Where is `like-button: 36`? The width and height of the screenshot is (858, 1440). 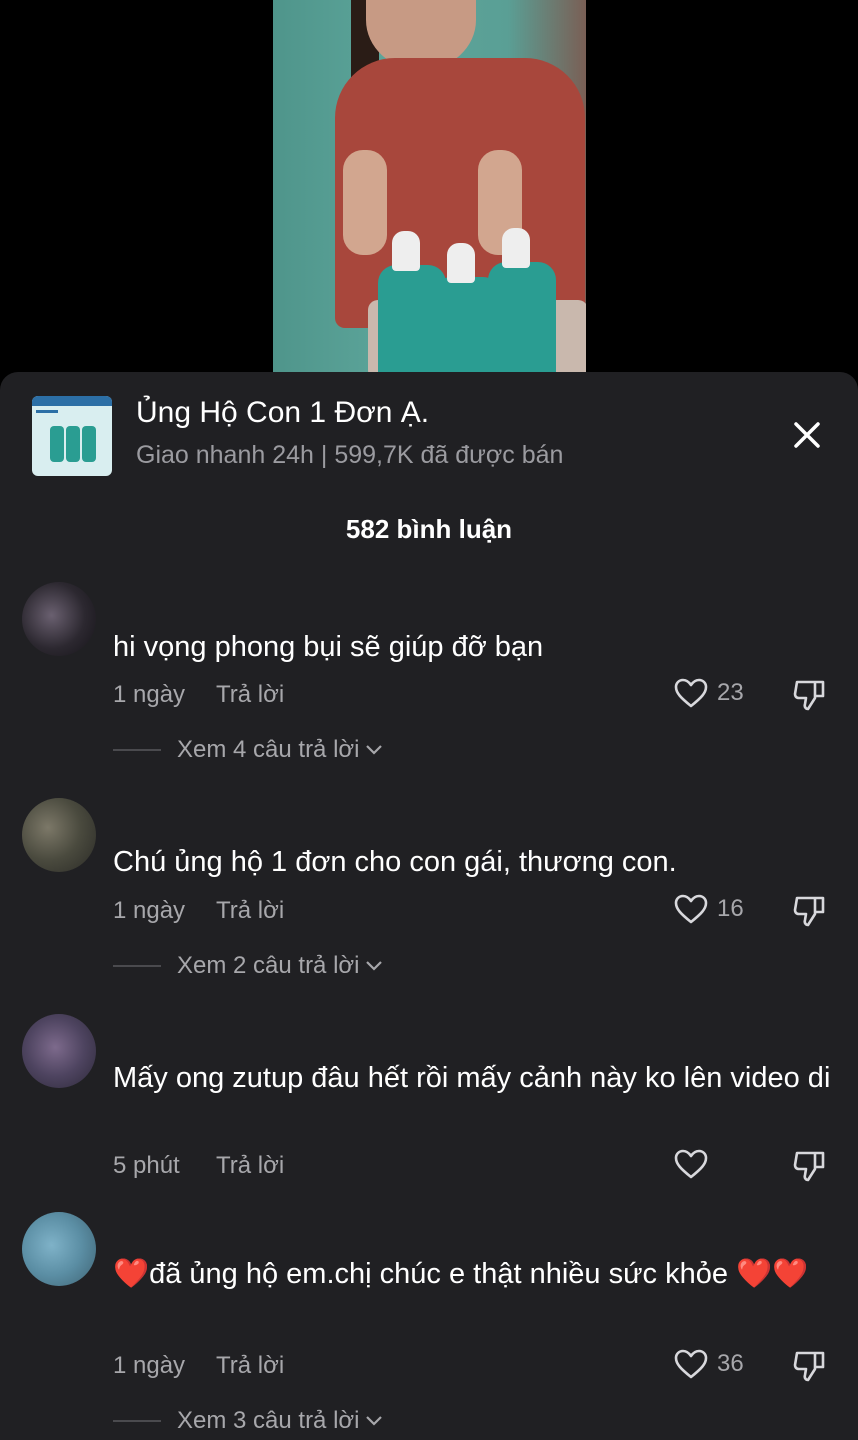 like-button: 36 is located at coordinates (708, 1364).